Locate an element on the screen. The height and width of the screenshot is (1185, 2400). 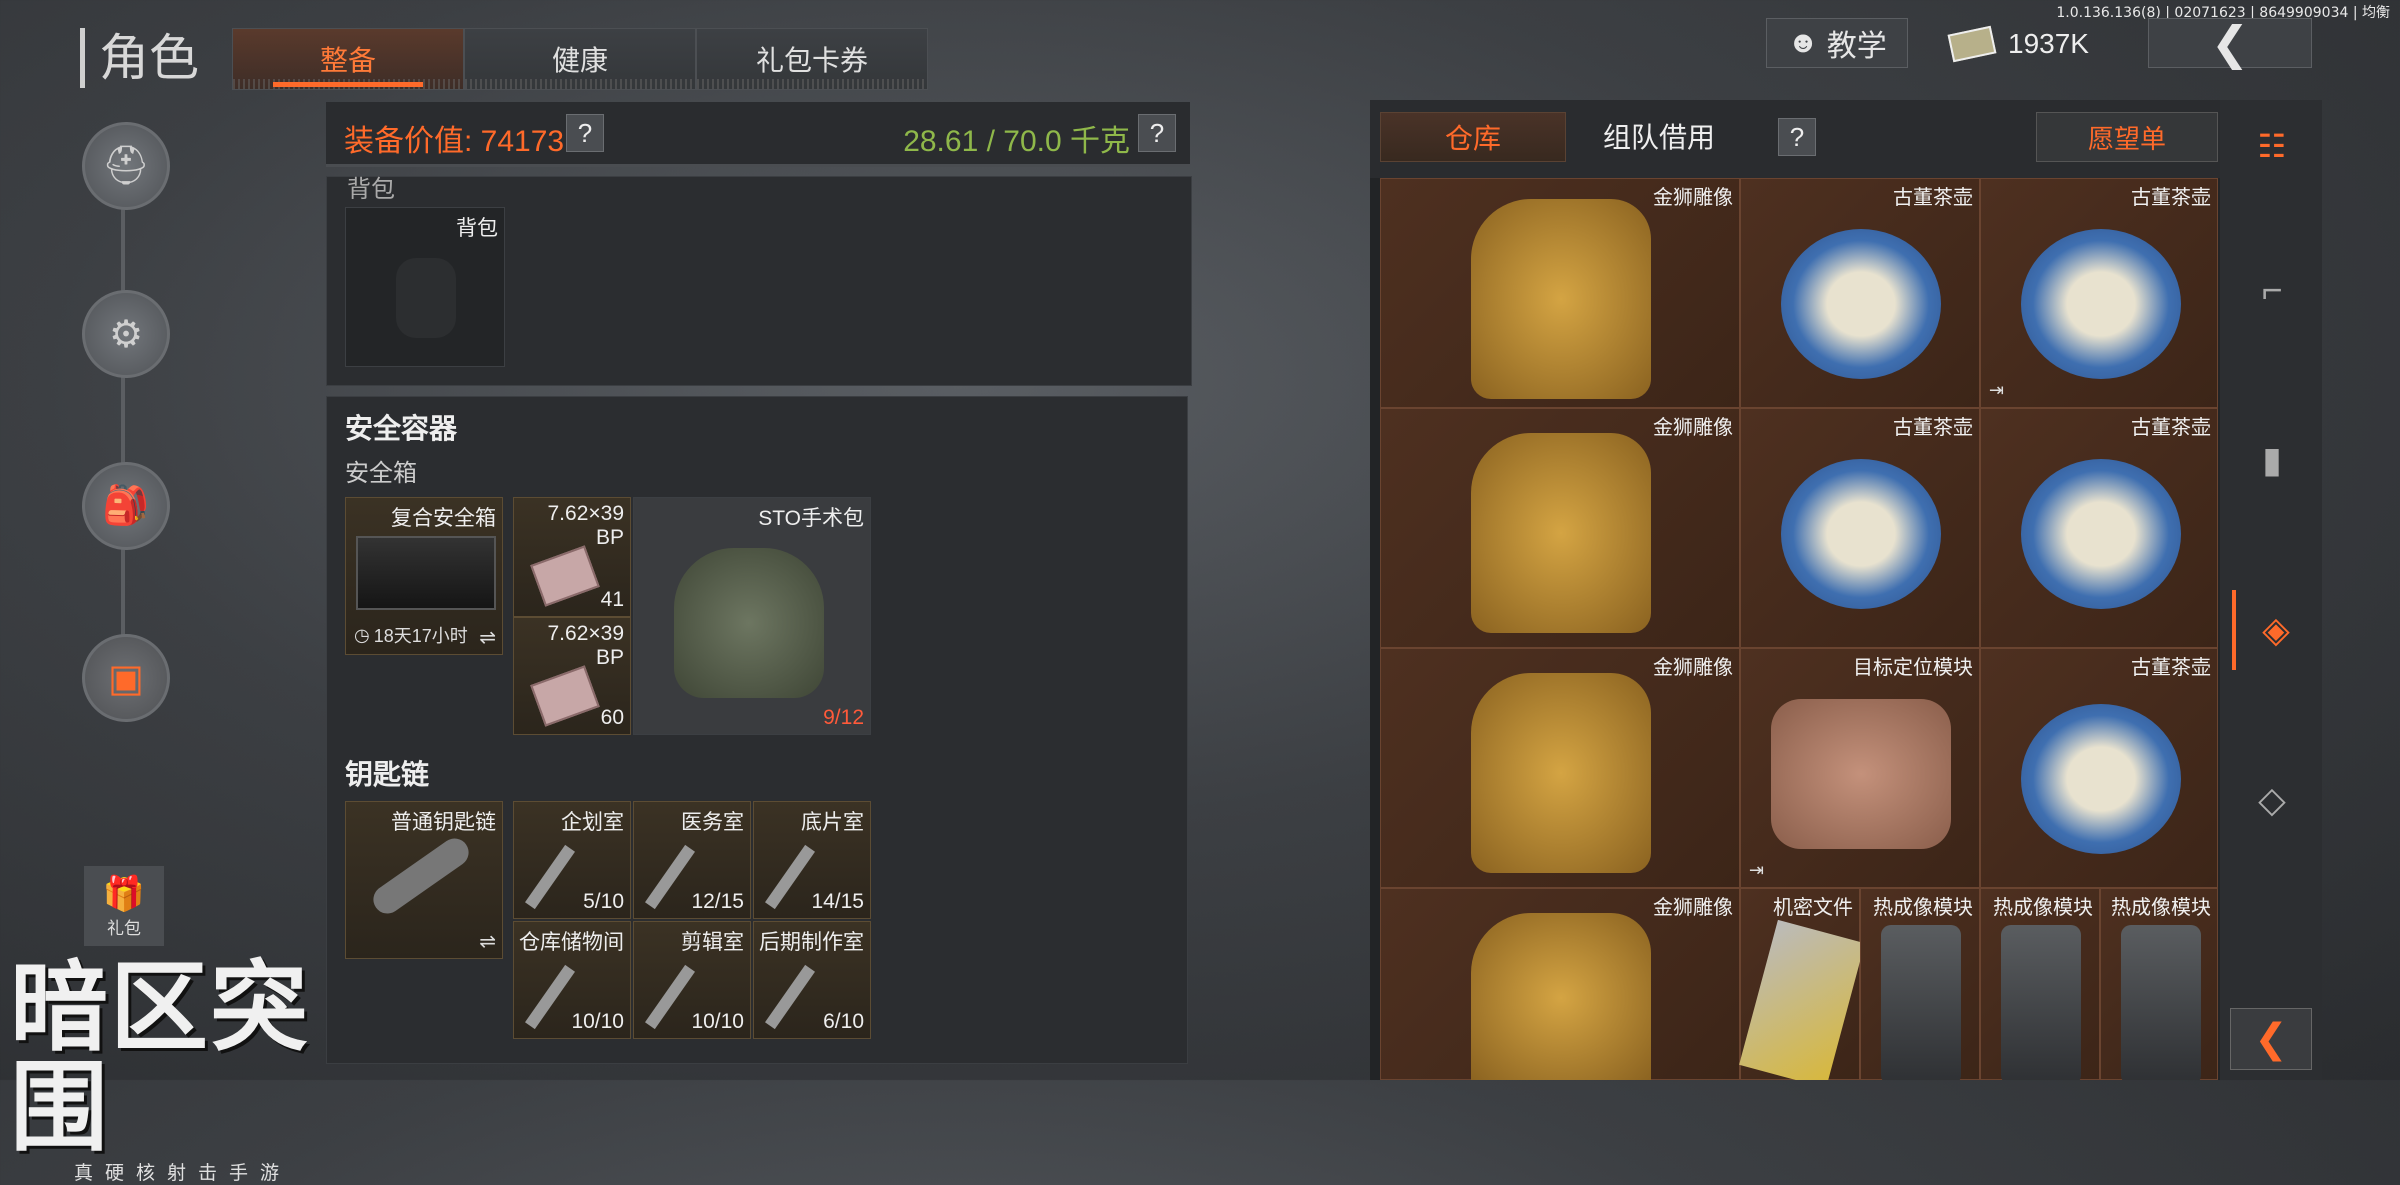
weight-help-button: ? is located at coordinates (1157, 133).